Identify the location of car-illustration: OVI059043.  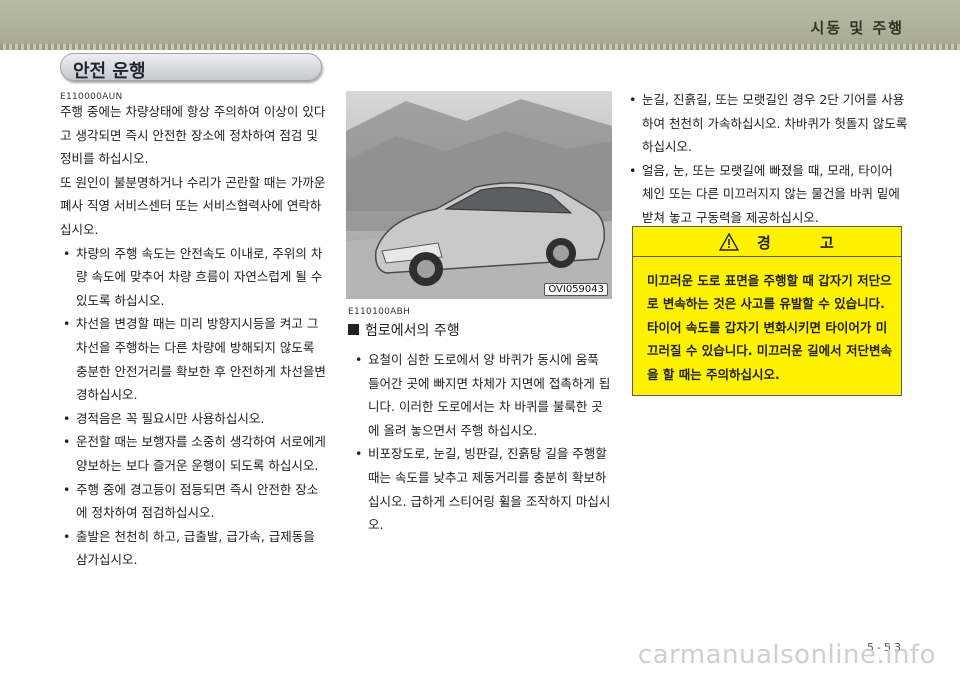
(479, 195).